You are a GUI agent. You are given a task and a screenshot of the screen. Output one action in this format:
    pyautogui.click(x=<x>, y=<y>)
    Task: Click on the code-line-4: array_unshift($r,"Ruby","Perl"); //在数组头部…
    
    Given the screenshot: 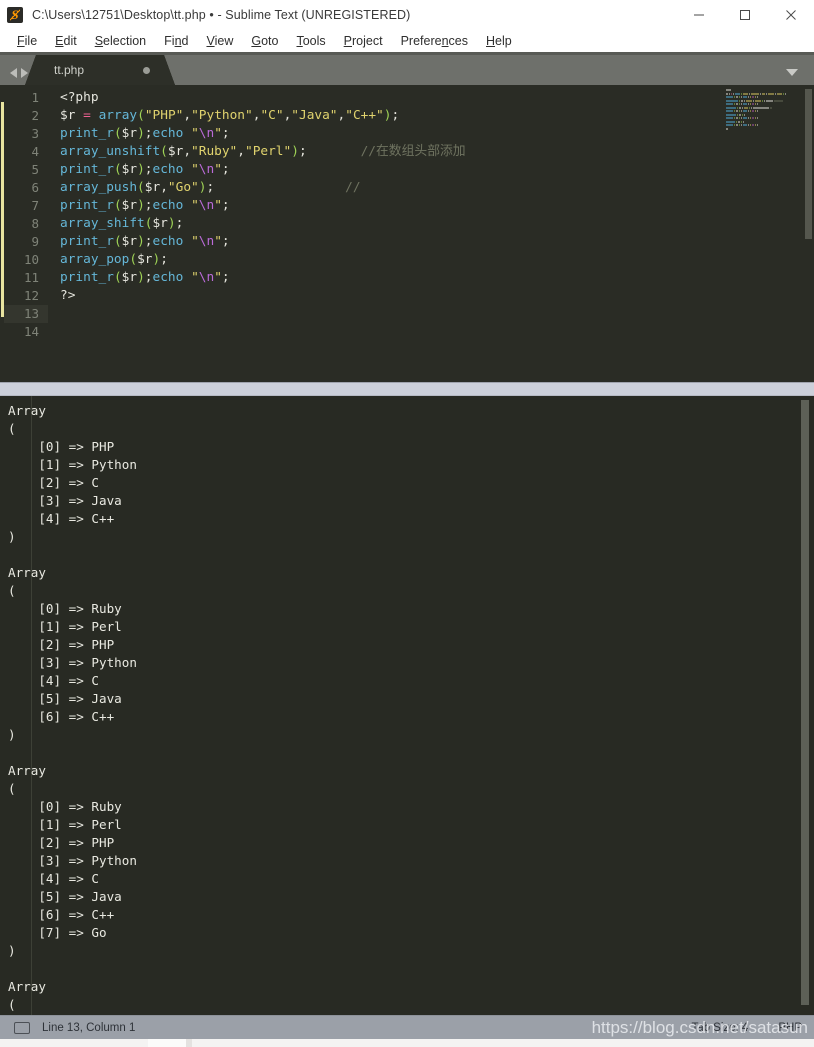 What is the action you would take?
    pyautogui.click(x=263, y=151)
    